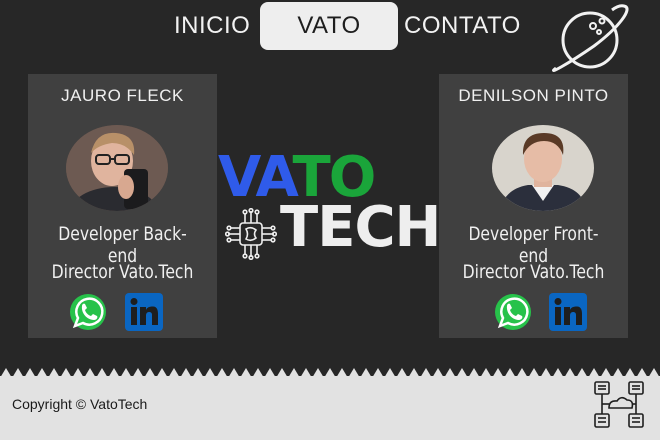  What do you see at coordinates (360, 227) in the screenshot?
I see `logo-tech: TECH` at bounding box center [360, 227].